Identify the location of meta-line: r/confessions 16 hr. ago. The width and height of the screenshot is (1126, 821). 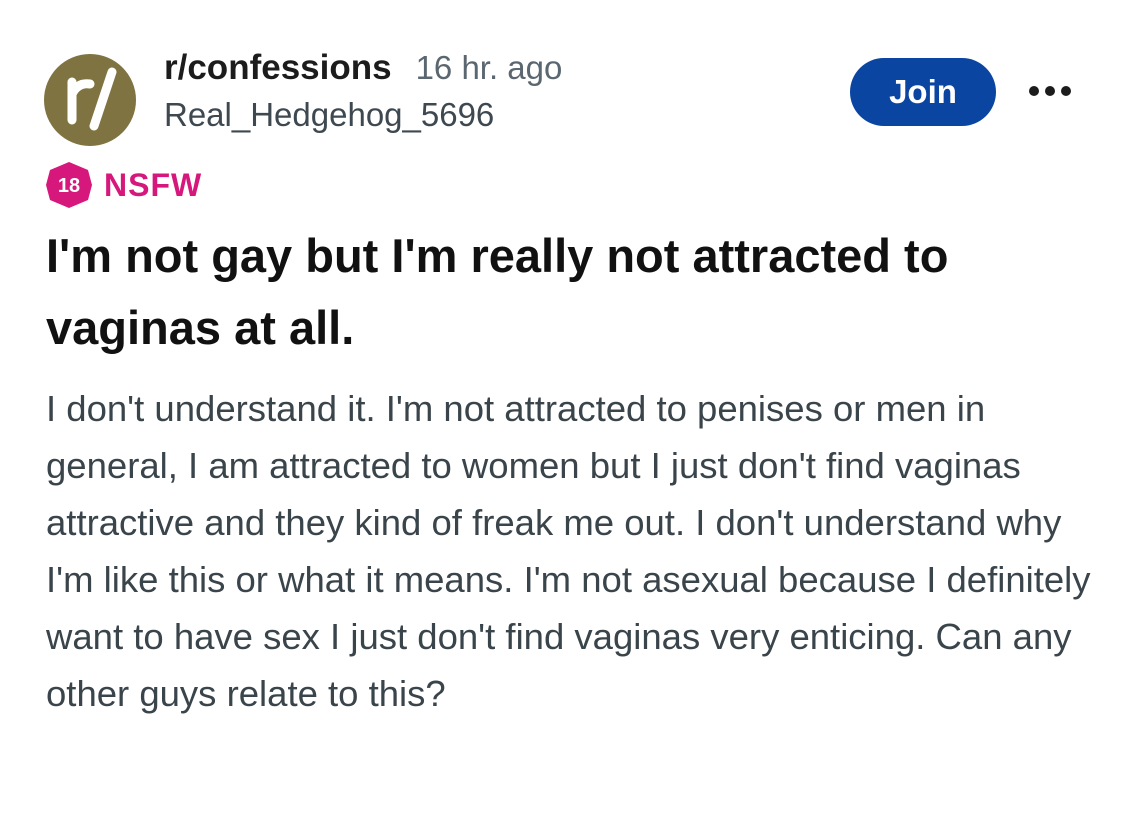
(363, 68).